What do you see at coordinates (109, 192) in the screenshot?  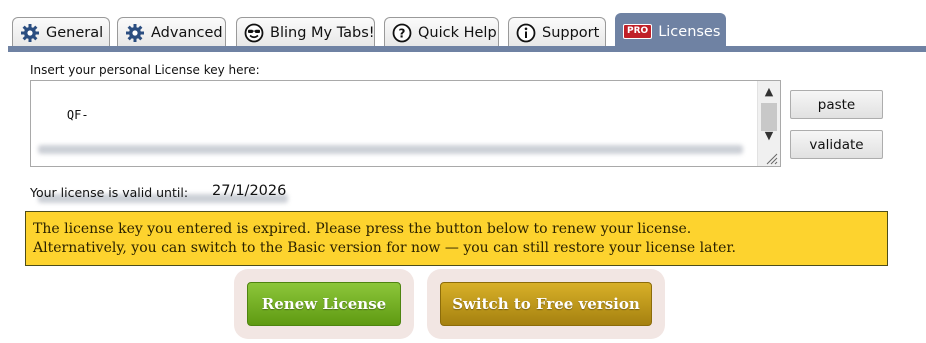 I see `valid-until-label: Your license is valid until:` at bounding box center [109, 192].